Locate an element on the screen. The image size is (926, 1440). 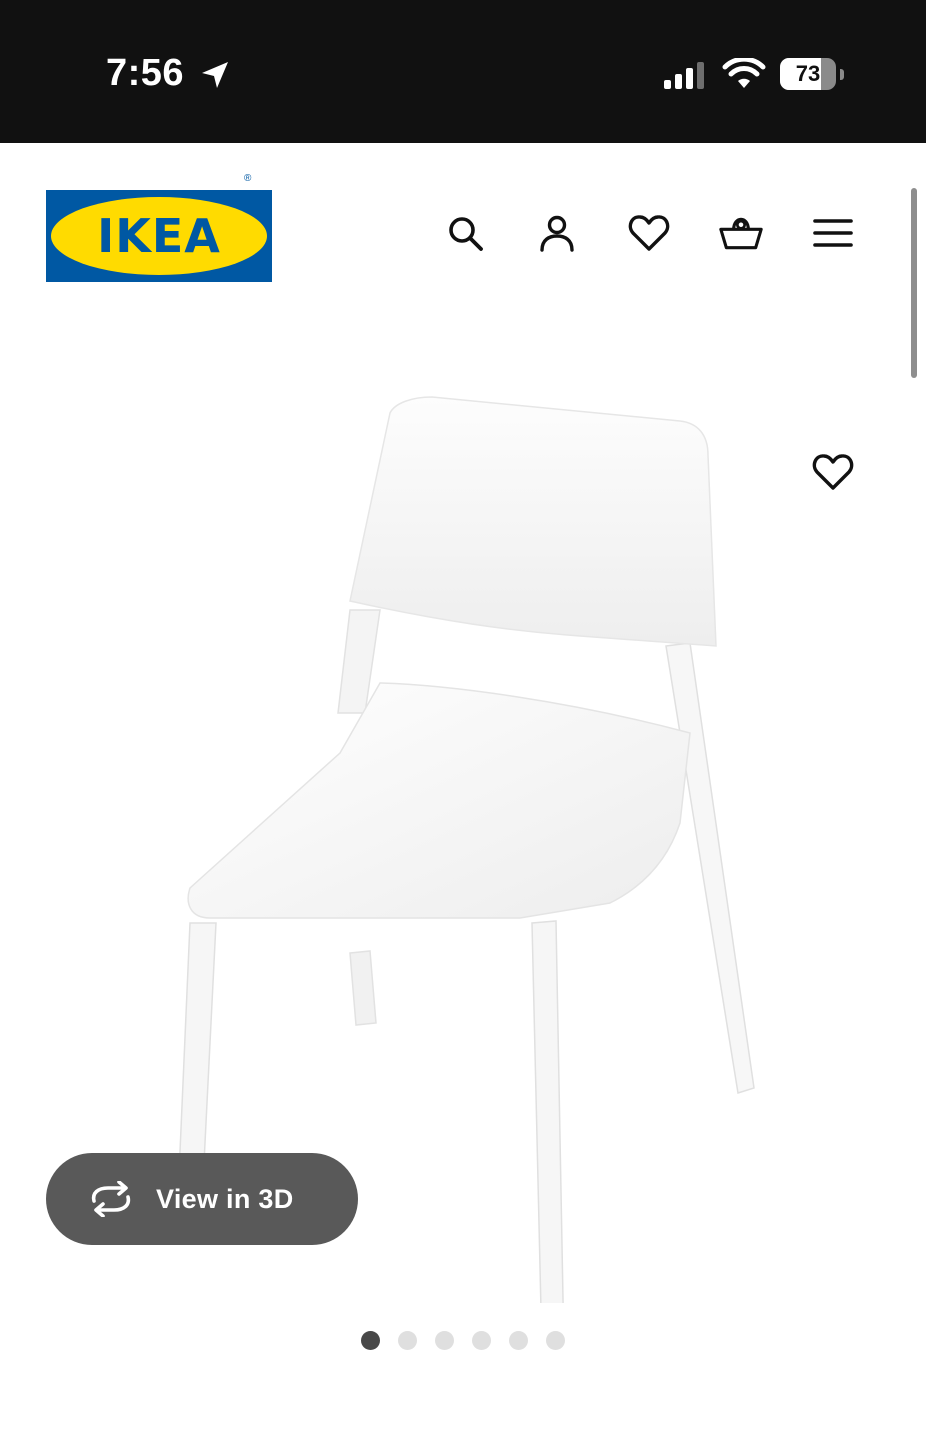
search-button is located at coordinates (465, 233).